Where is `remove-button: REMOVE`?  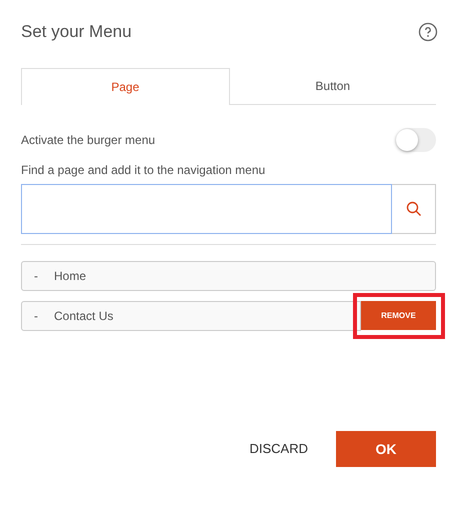
remove-button: REMOVE is located at coordinates (398, 315).